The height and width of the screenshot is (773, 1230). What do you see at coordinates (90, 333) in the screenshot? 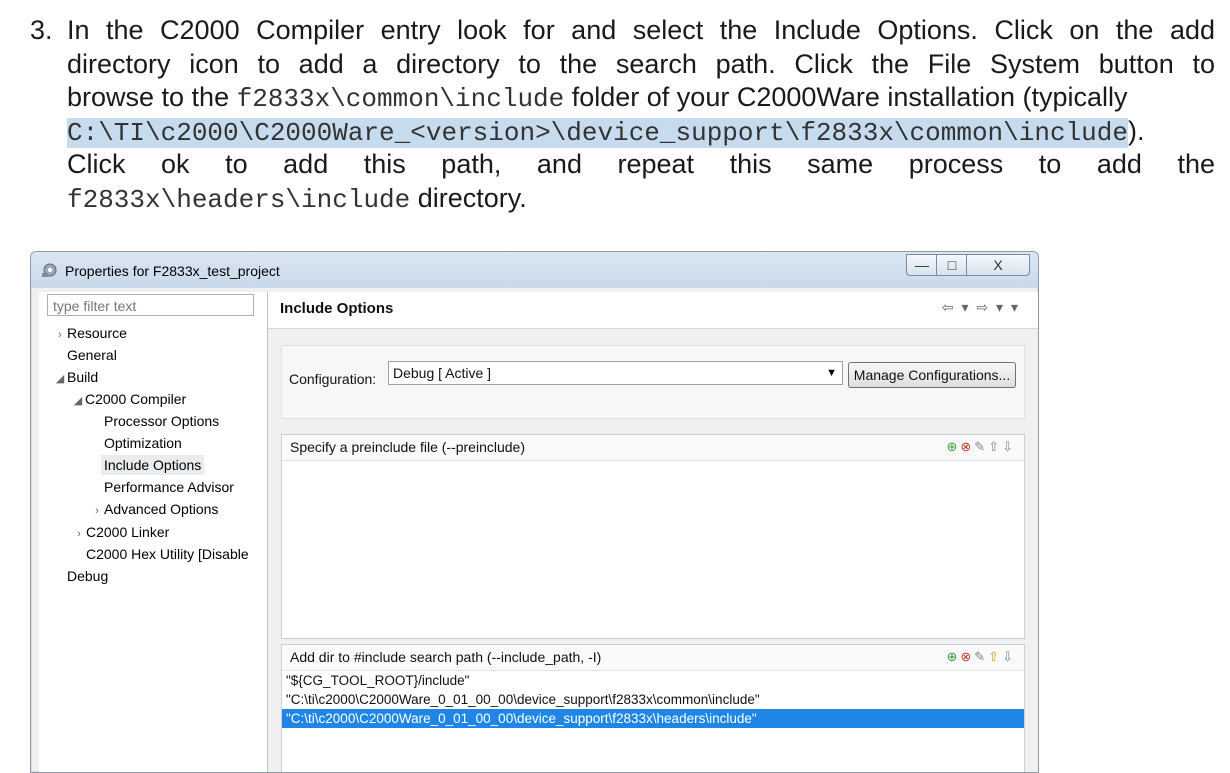
I see `tree-item-resource: › Resource` at bounding box center [90, 333].